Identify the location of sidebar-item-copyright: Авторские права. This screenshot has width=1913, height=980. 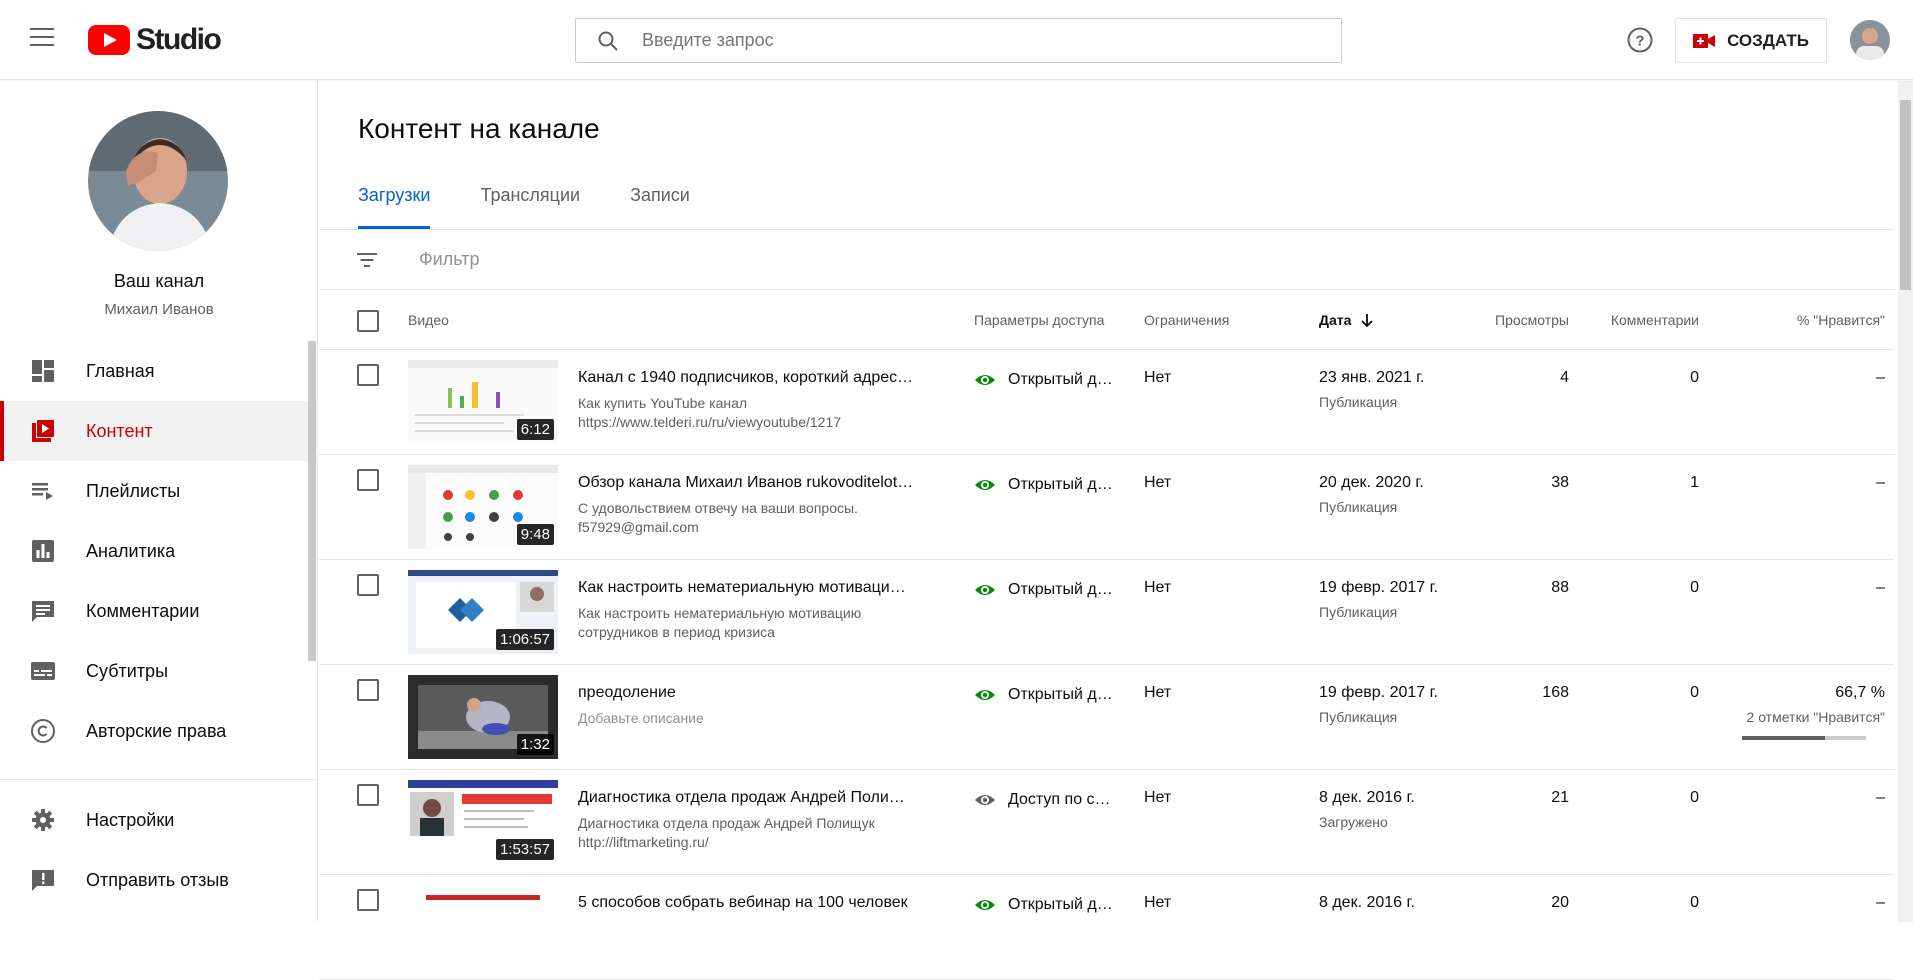
(159, 731).